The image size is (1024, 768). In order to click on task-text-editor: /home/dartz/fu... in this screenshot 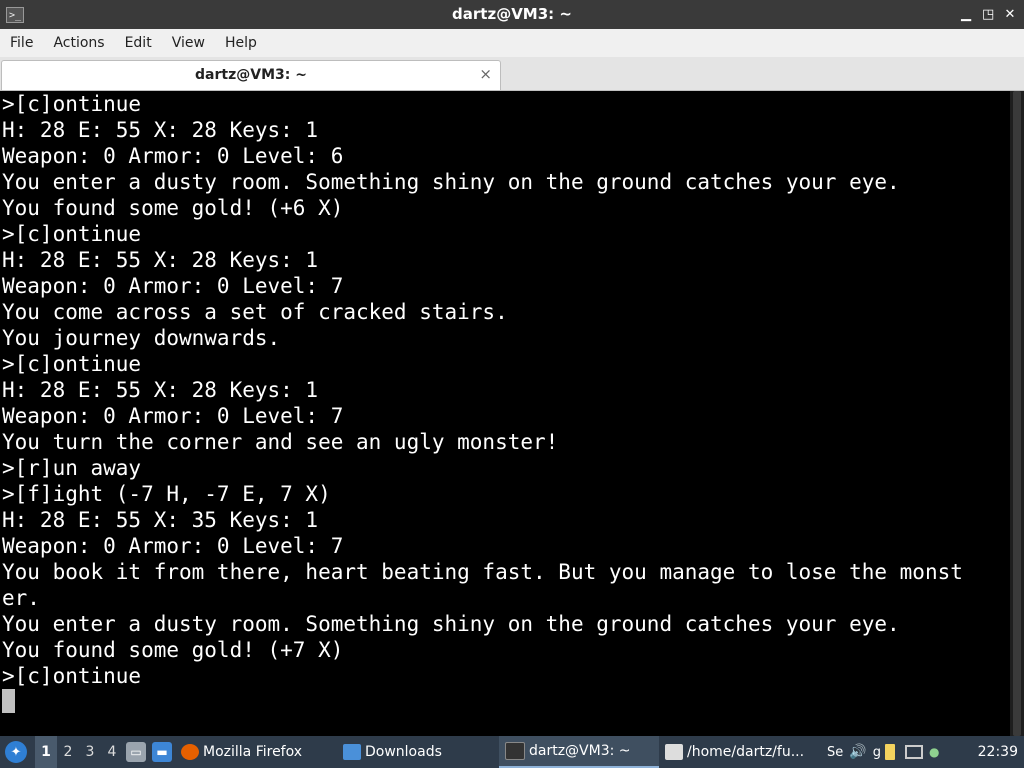, I will do `click(741, 752)`.